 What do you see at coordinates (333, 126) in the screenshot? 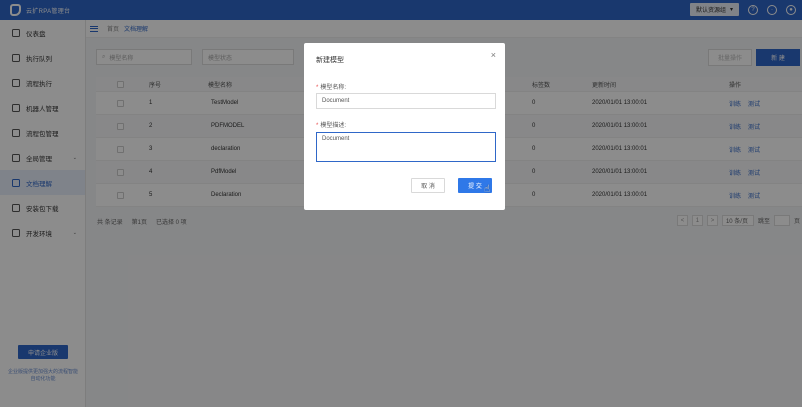
I see `model-desc-label-text: 模型描述:` at bounding box center [333, 126].